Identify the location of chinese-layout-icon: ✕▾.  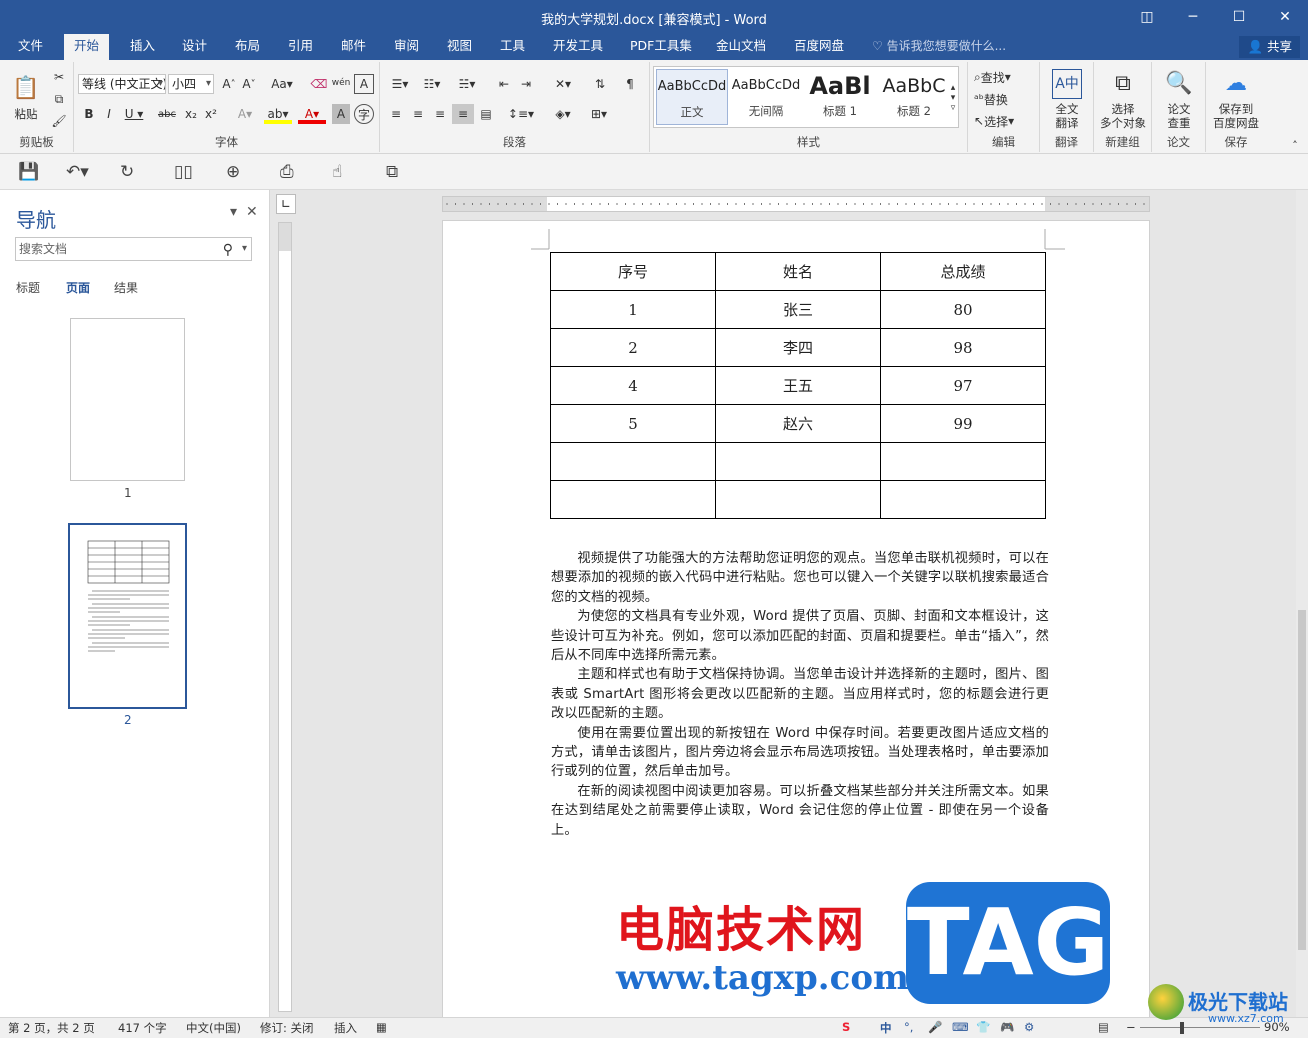
(563, 84).